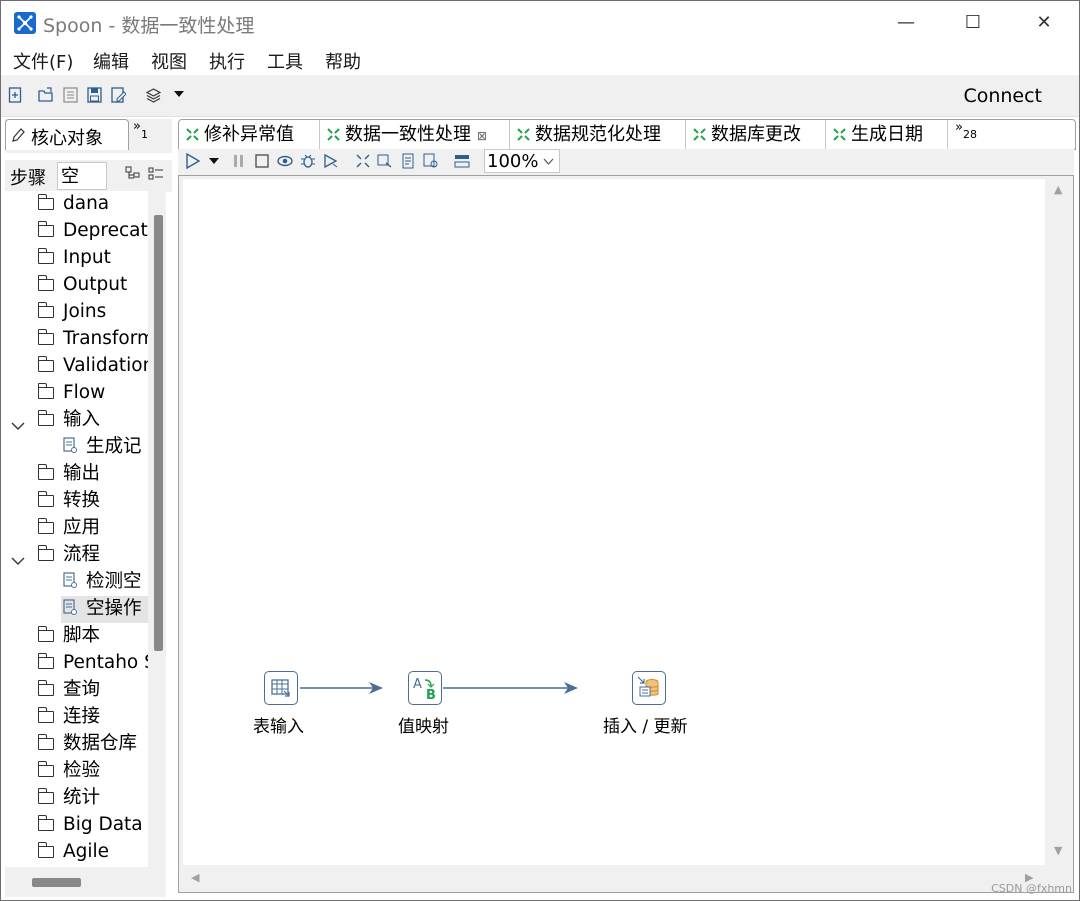 The width and height of the screenshot is (1080, 901). I want to click on editor-tab: 生成日期, so click(887, 134).